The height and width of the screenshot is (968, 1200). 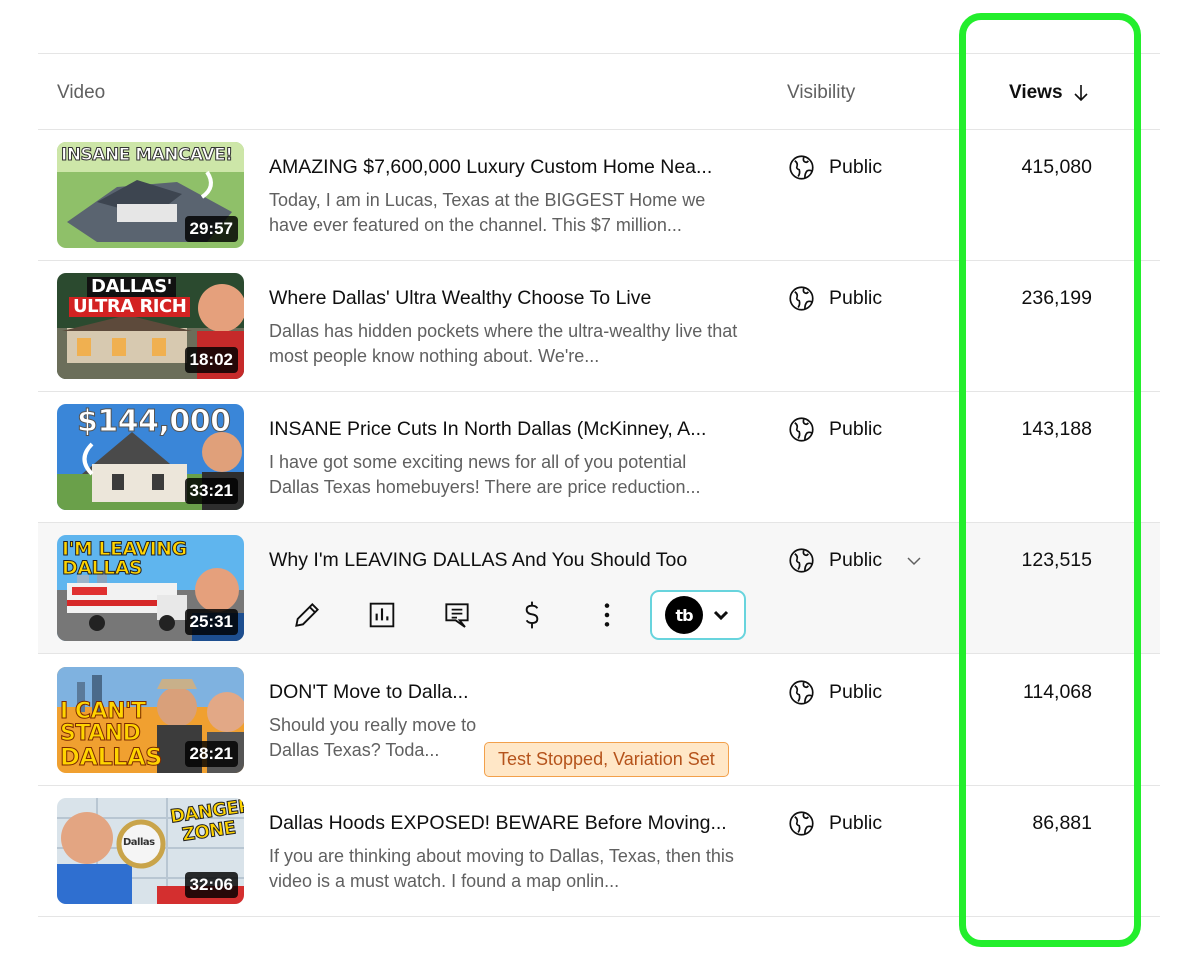 What do you see at coordinates (150, 720) in the screenshot?
I see `video-thumbnail: I CAN'T STAND DALLAS 28:21` at bounding box center [150, 720].